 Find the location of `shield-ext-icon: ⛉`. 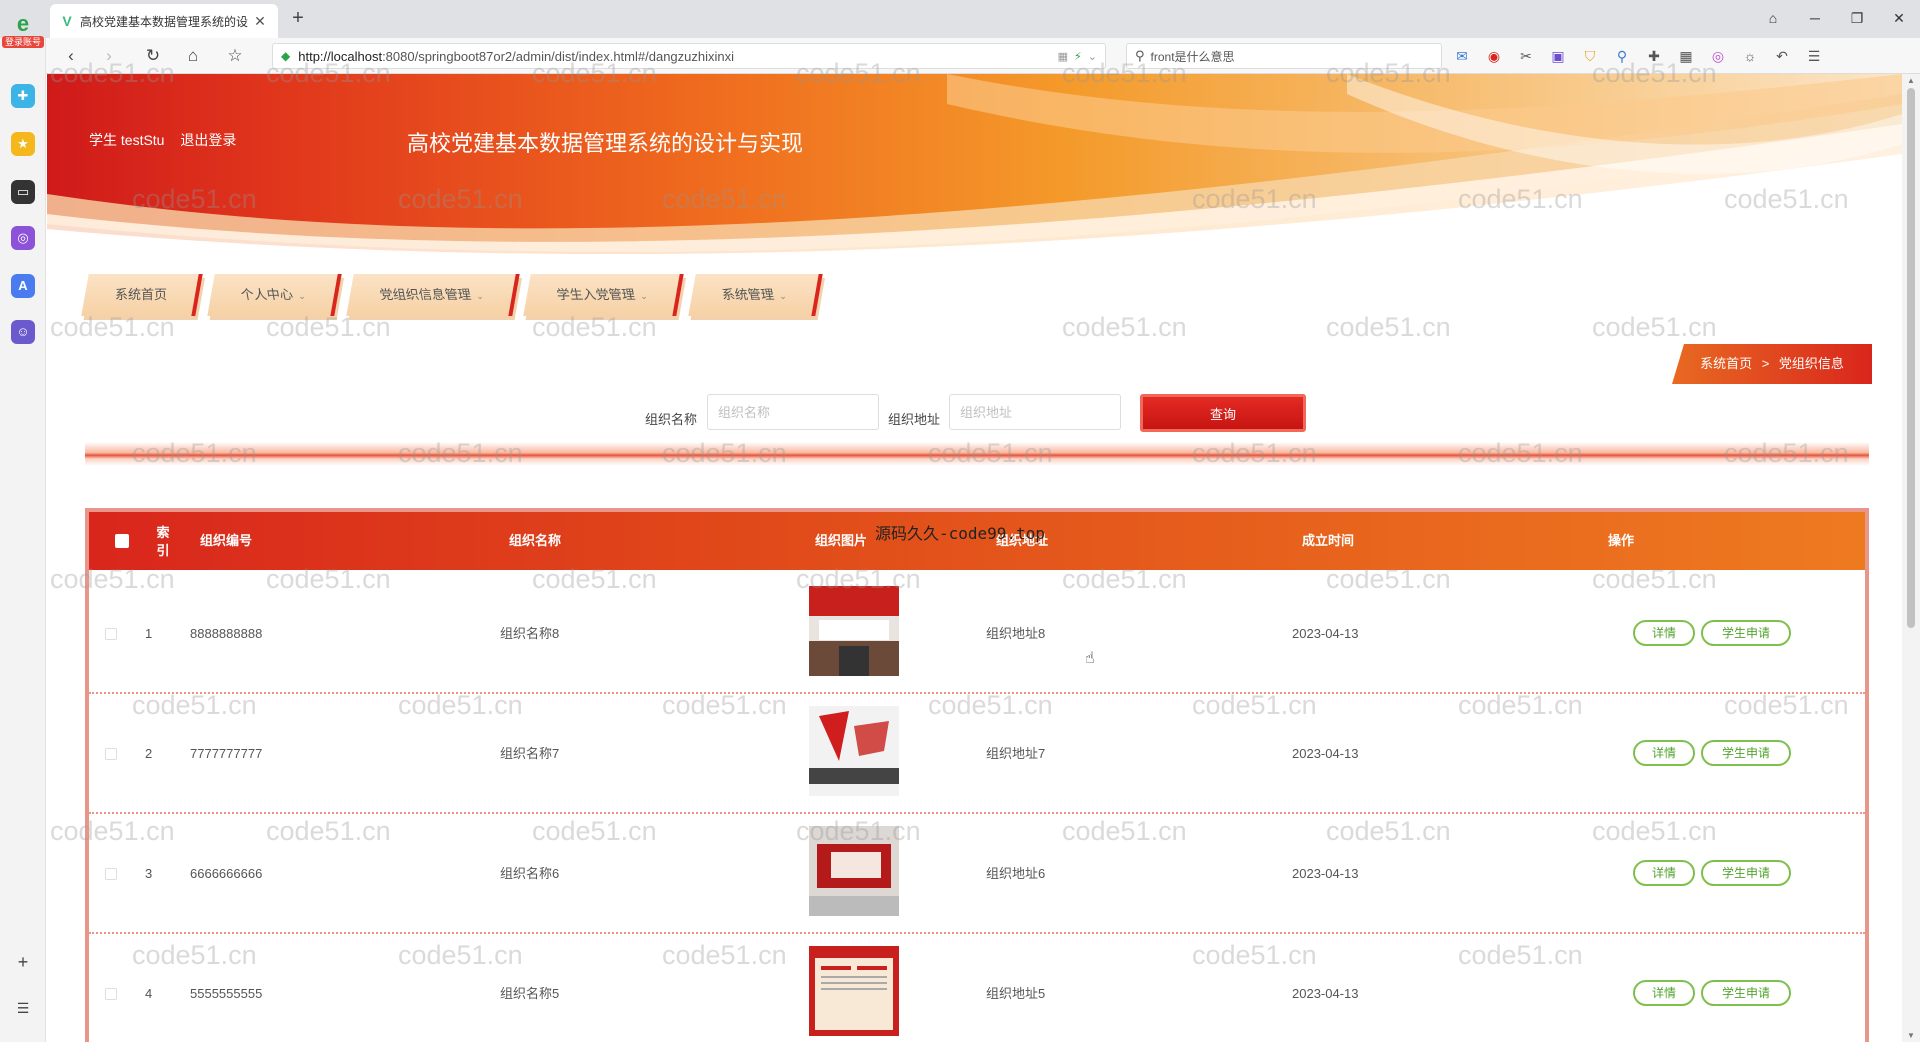

shield-ext-icon: ⛉ is located at coordinates (1590, 56).